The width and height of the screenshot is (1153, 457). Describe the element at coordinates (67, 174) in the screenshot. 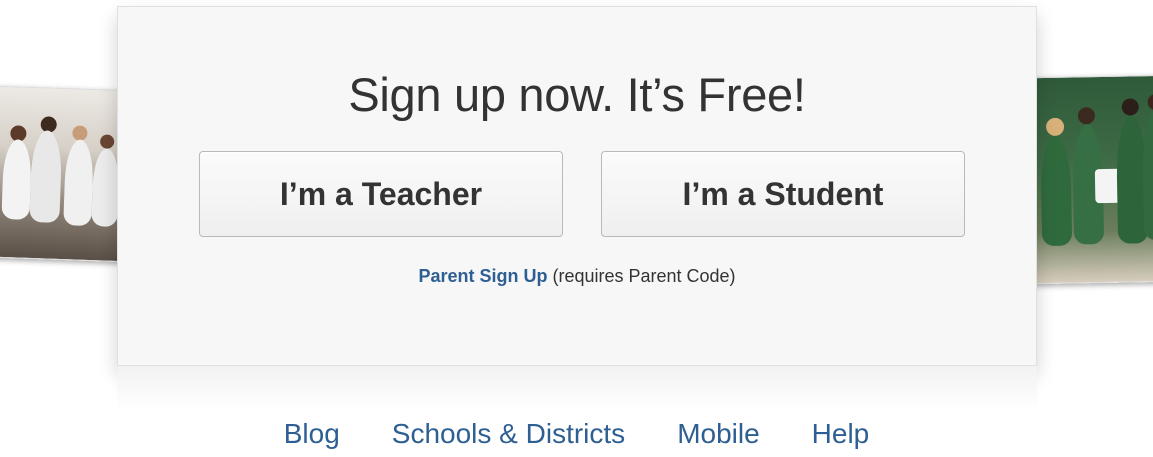

I see `classroom-photo-left` at that location.